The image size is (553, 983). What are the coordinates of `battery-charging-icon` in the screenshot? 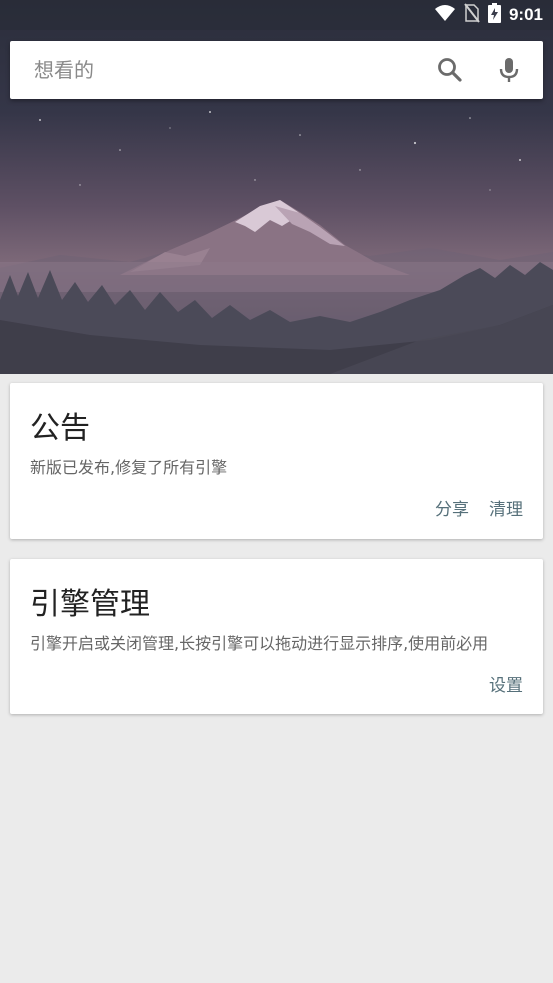 It's located at (494, 15).